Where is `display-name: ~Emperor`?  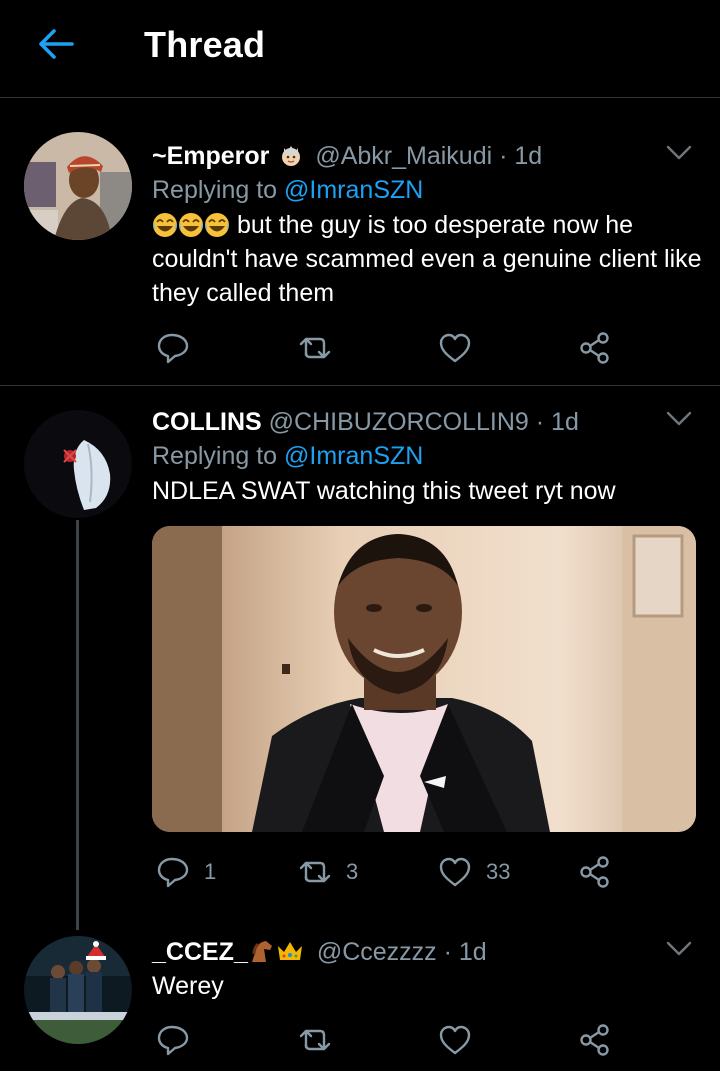 display-name: ~Emperor is located at coordinates (210, 156).